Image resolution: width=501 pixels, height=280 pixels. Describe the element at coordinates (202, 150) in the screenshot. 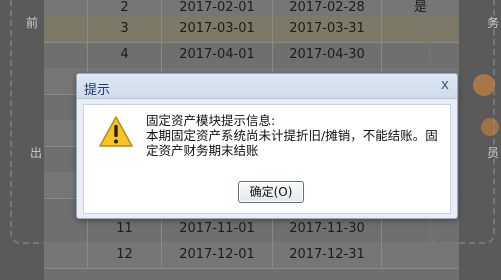

I see `message-line: 定资产财务期末结账` at that location.